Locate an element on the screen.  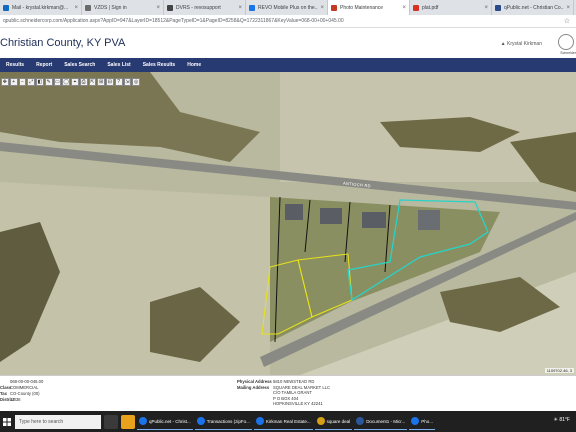
browser-tab: Photo Maintenance × is located at coordinates (369, 7).